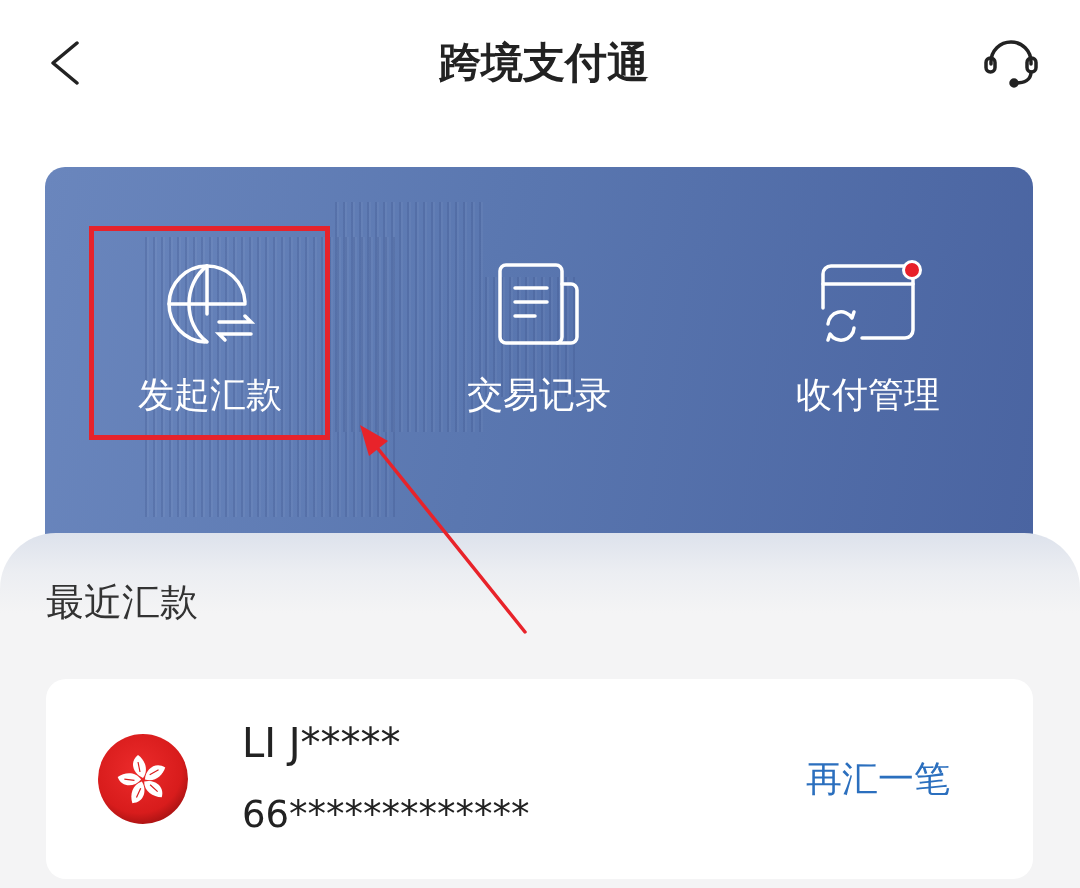 The height and width of the screenshot is (888, 1080). What do you see at coordinates (65, 62) in the screenshot?
I see `back-icon` at bounding box center [65, 62].